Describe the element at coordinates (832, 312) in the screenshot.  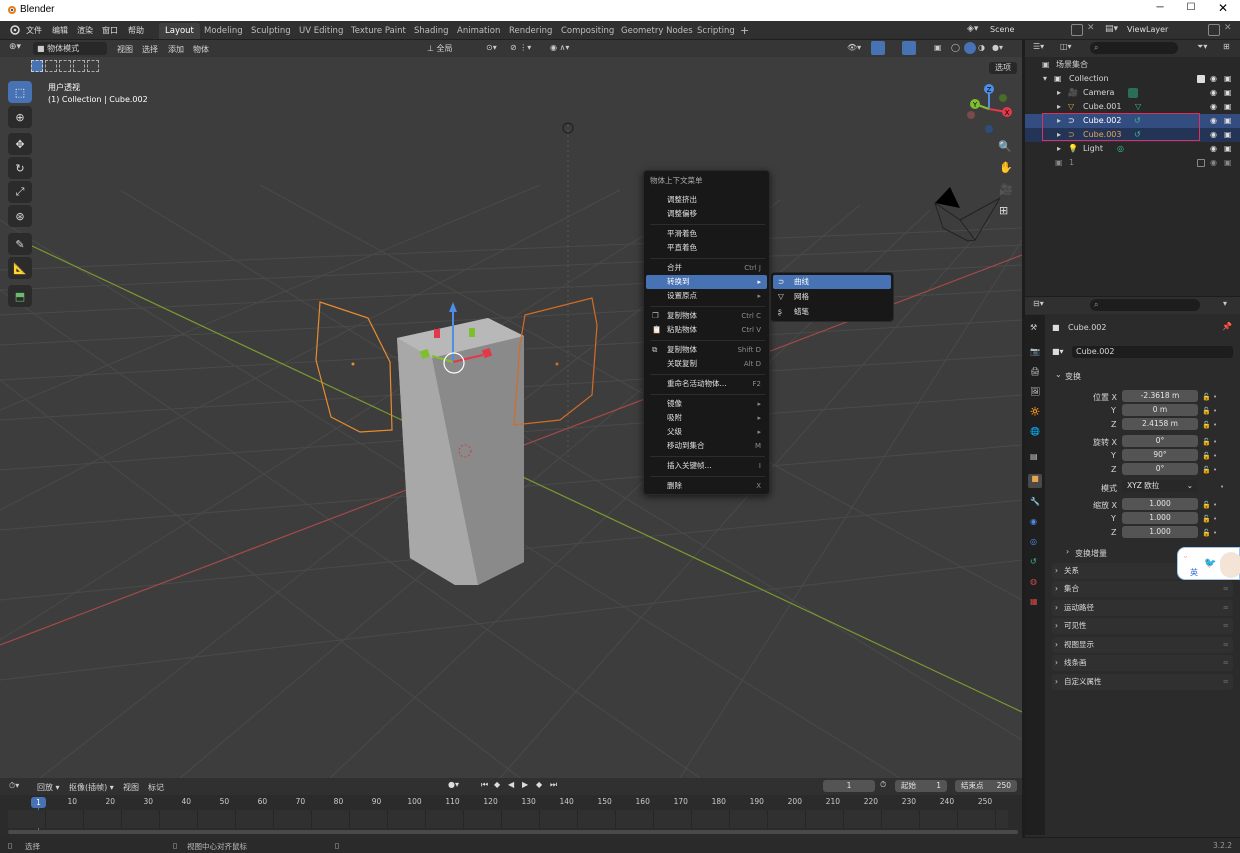
I see `submenu-item-grease-pencil: ʂ 蜡笔` at that location.